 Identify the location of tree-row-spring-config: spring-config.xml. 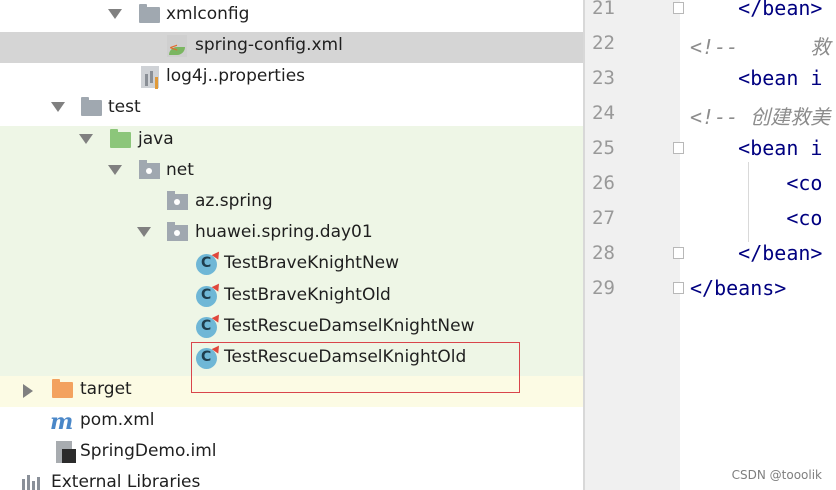
(292, 47).